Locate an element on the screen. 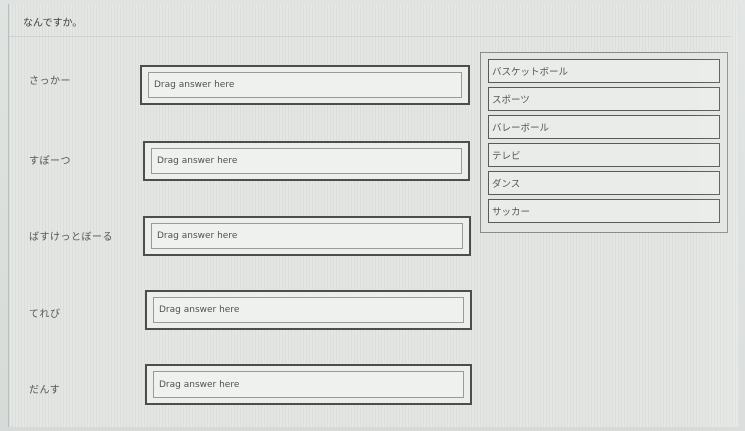 This screenshot has width=745, height=431. drop-zone-basketball: Drag answer here is located at coordinates (307, 236).